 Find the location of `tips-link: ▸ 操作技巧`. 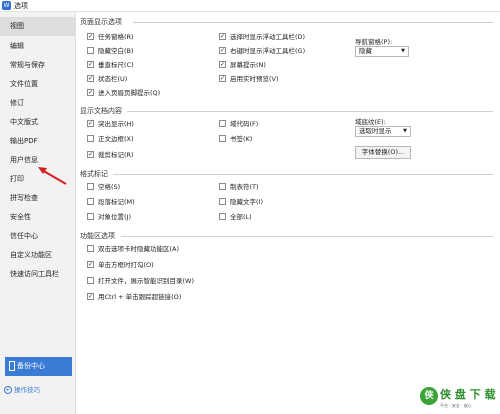

tips-link: ▸ 操作技巧 is located at coordinates (22, 389).